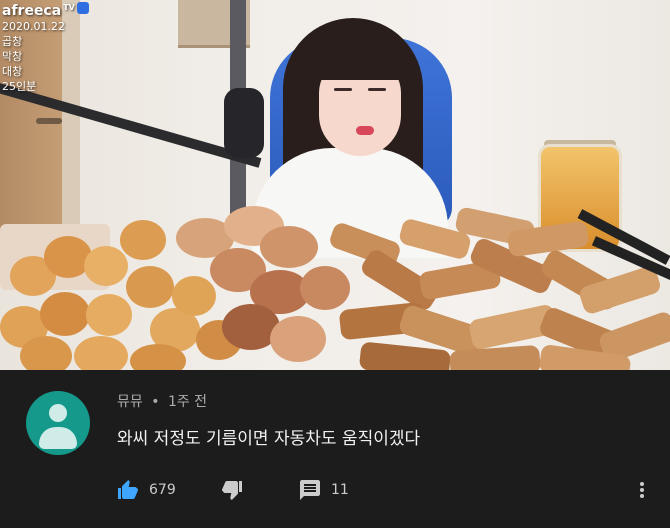 The width and height of the screenshot is (670, 528). Describe the element at coordinates (12, 41) in the screenshot. I see `overlay-item: 곱창` at that location.